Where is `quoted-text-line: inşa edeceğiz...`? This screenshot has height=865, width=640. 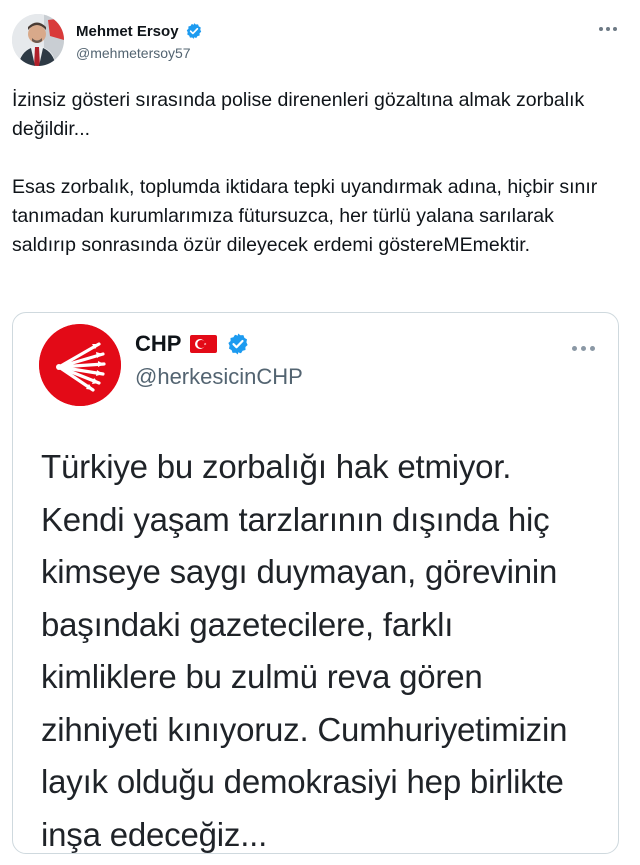 quoted-text-line: inşa edeceğiz... is located at coordinates (154, 834).